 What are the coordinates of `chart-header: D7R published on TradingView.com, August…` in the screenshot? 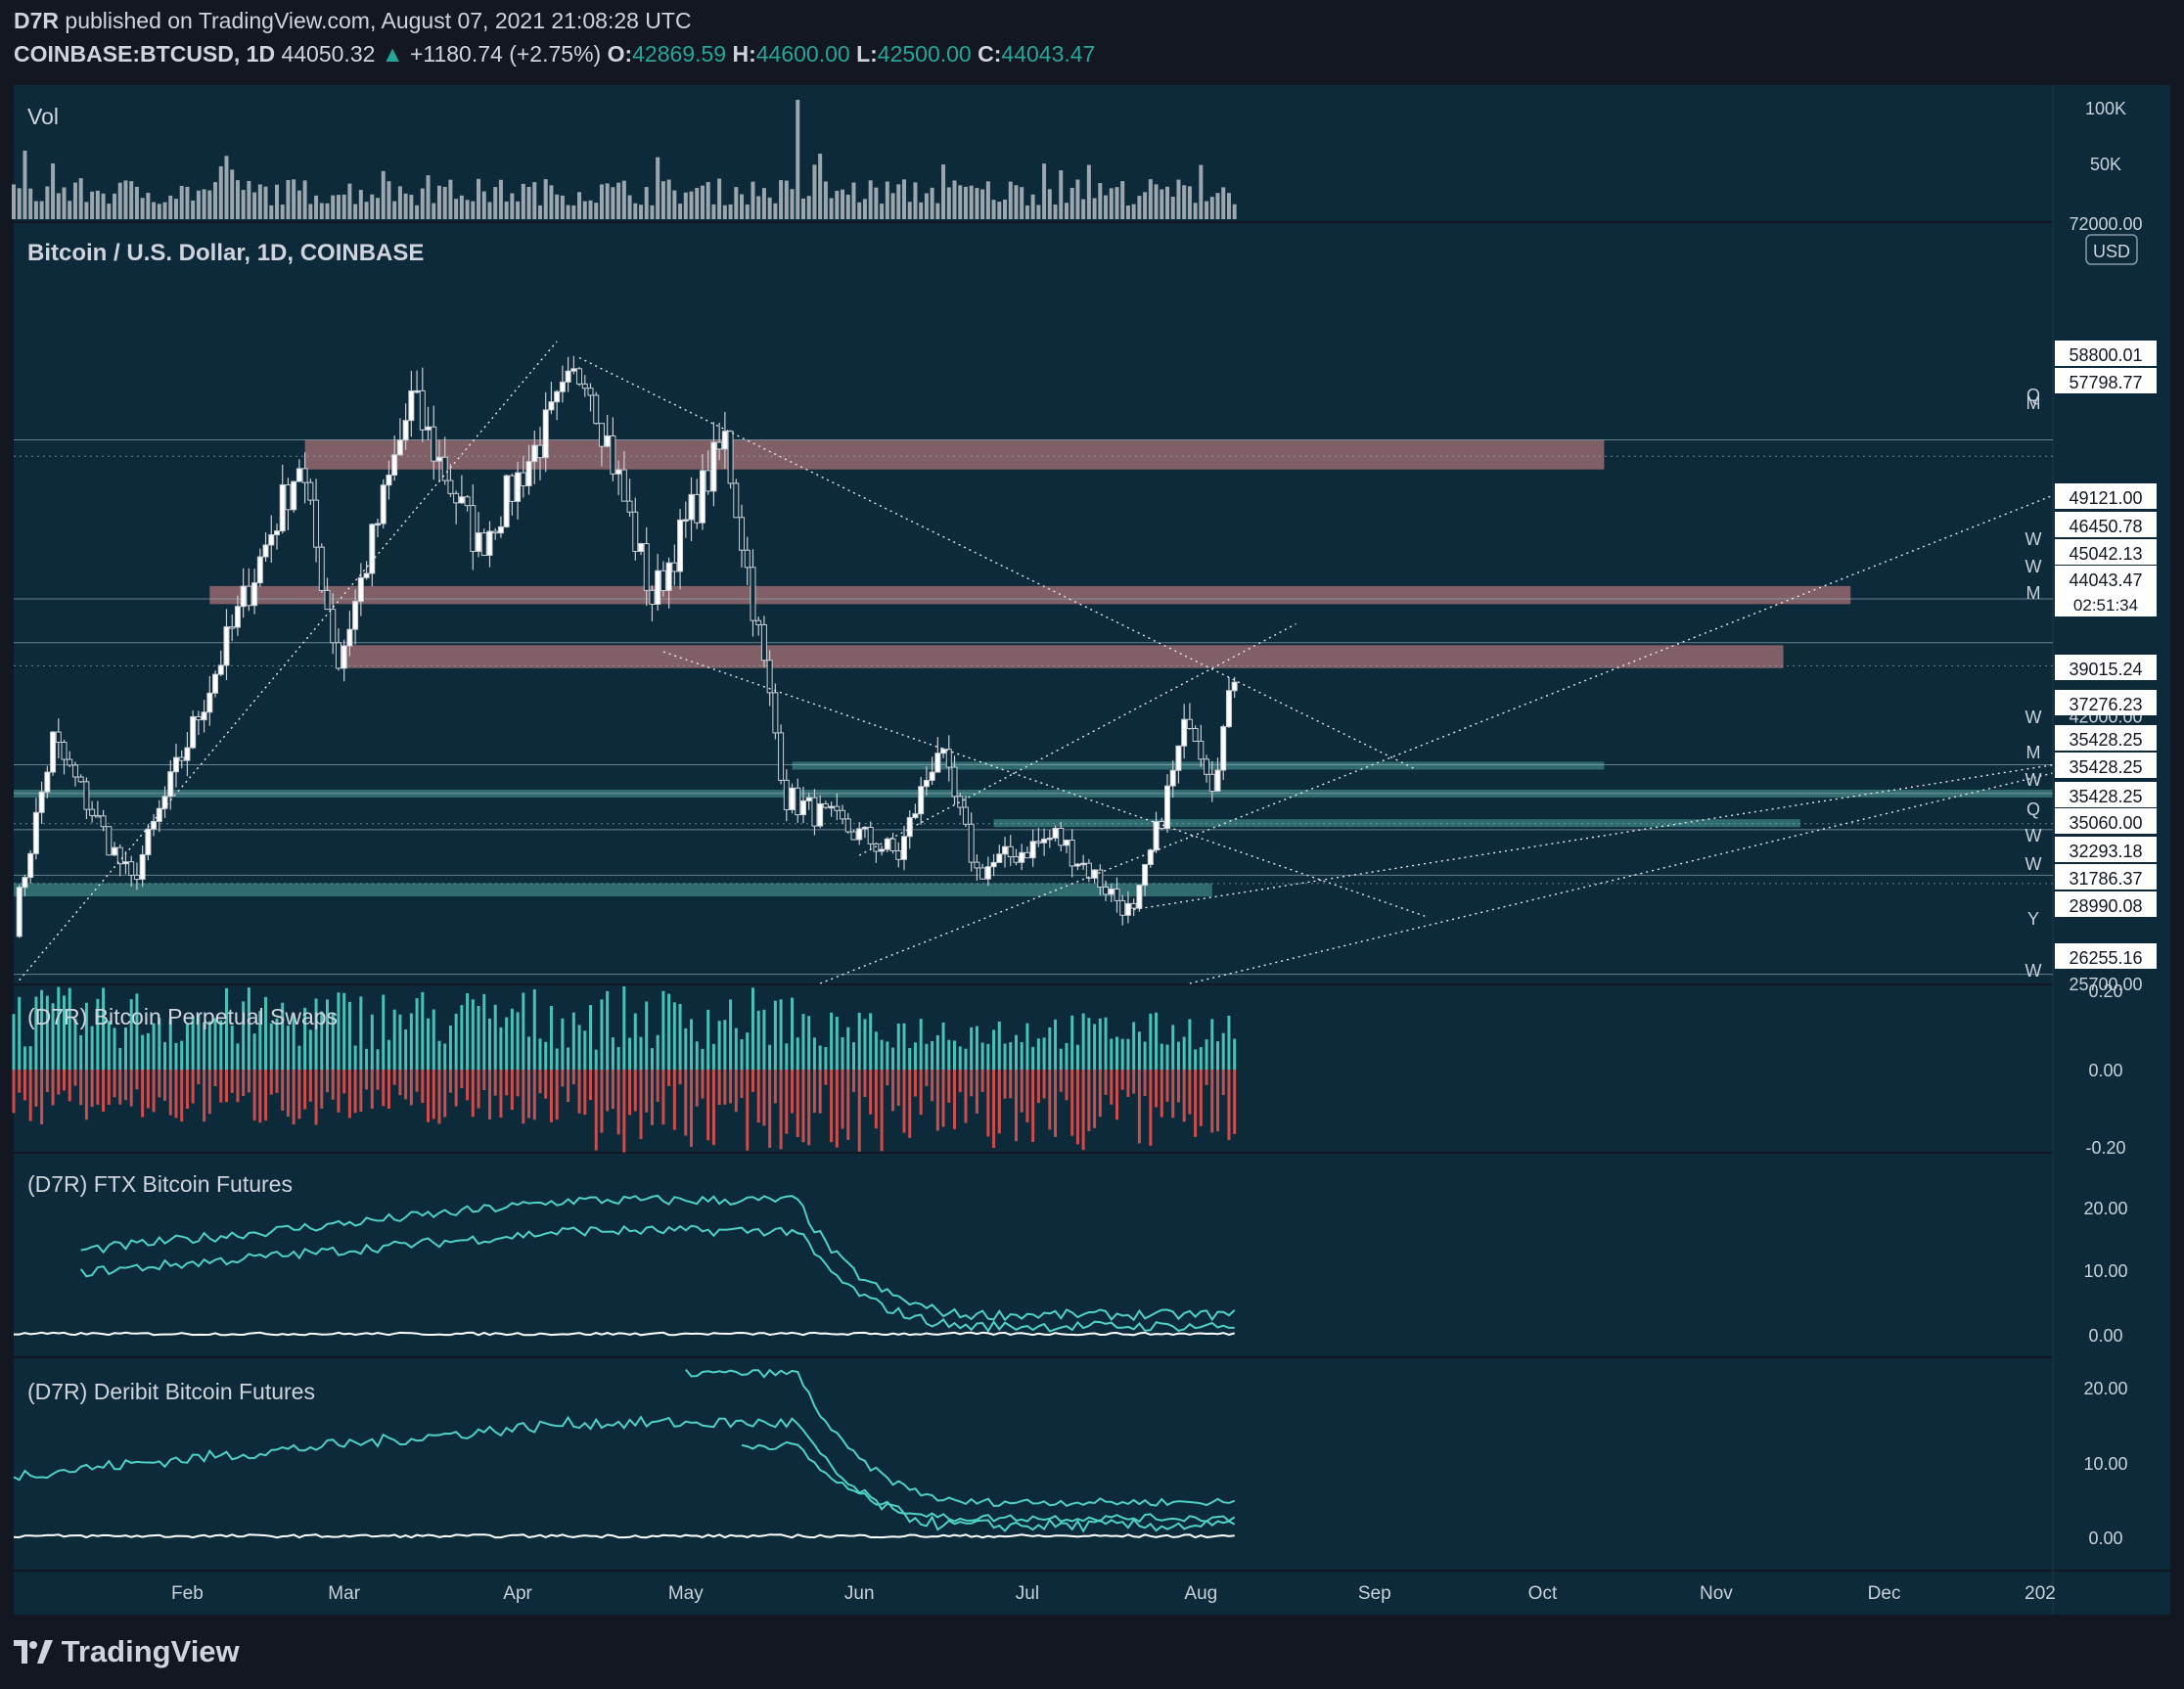 It's located at (1092, 41).